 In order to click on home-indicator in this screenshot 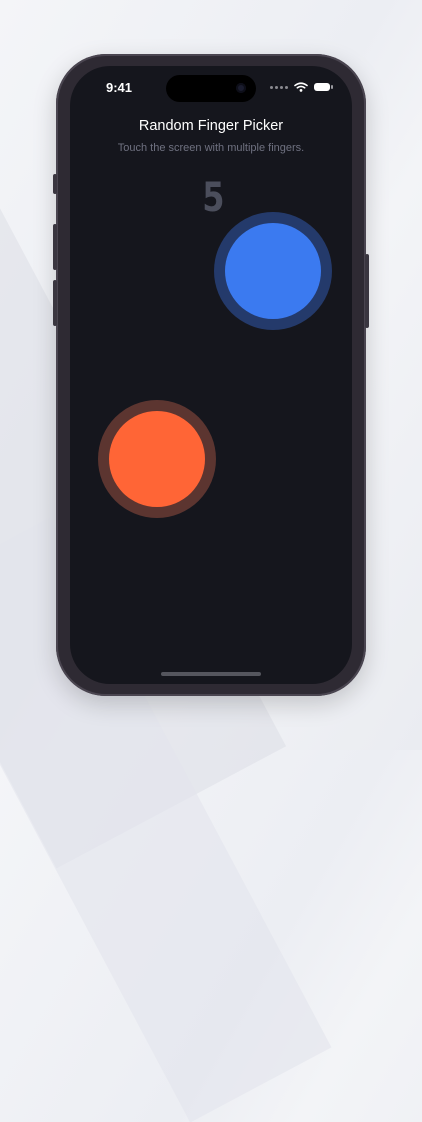, I will do `click(211, 674)`.